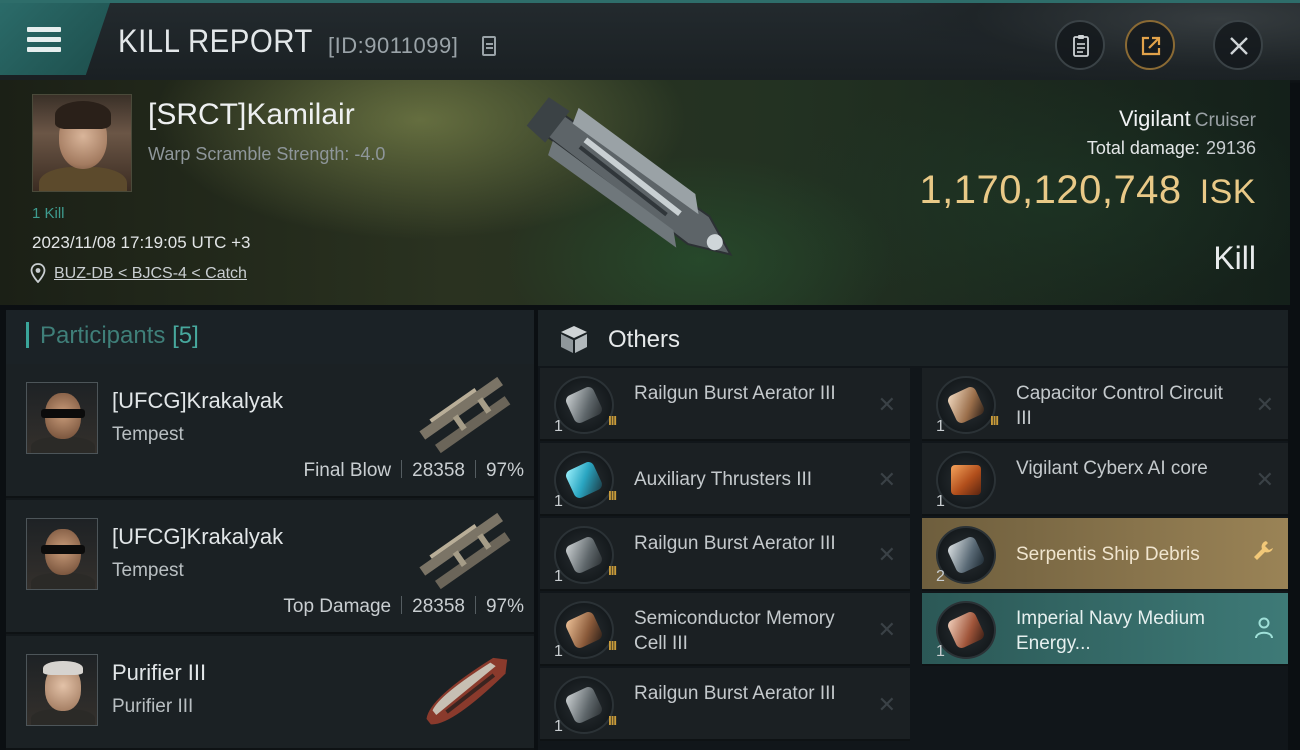 This screenshot has width=1300, height=750. I want to click on loot-item: 2 Serpentis Ship Debris, so click(1105, 554).